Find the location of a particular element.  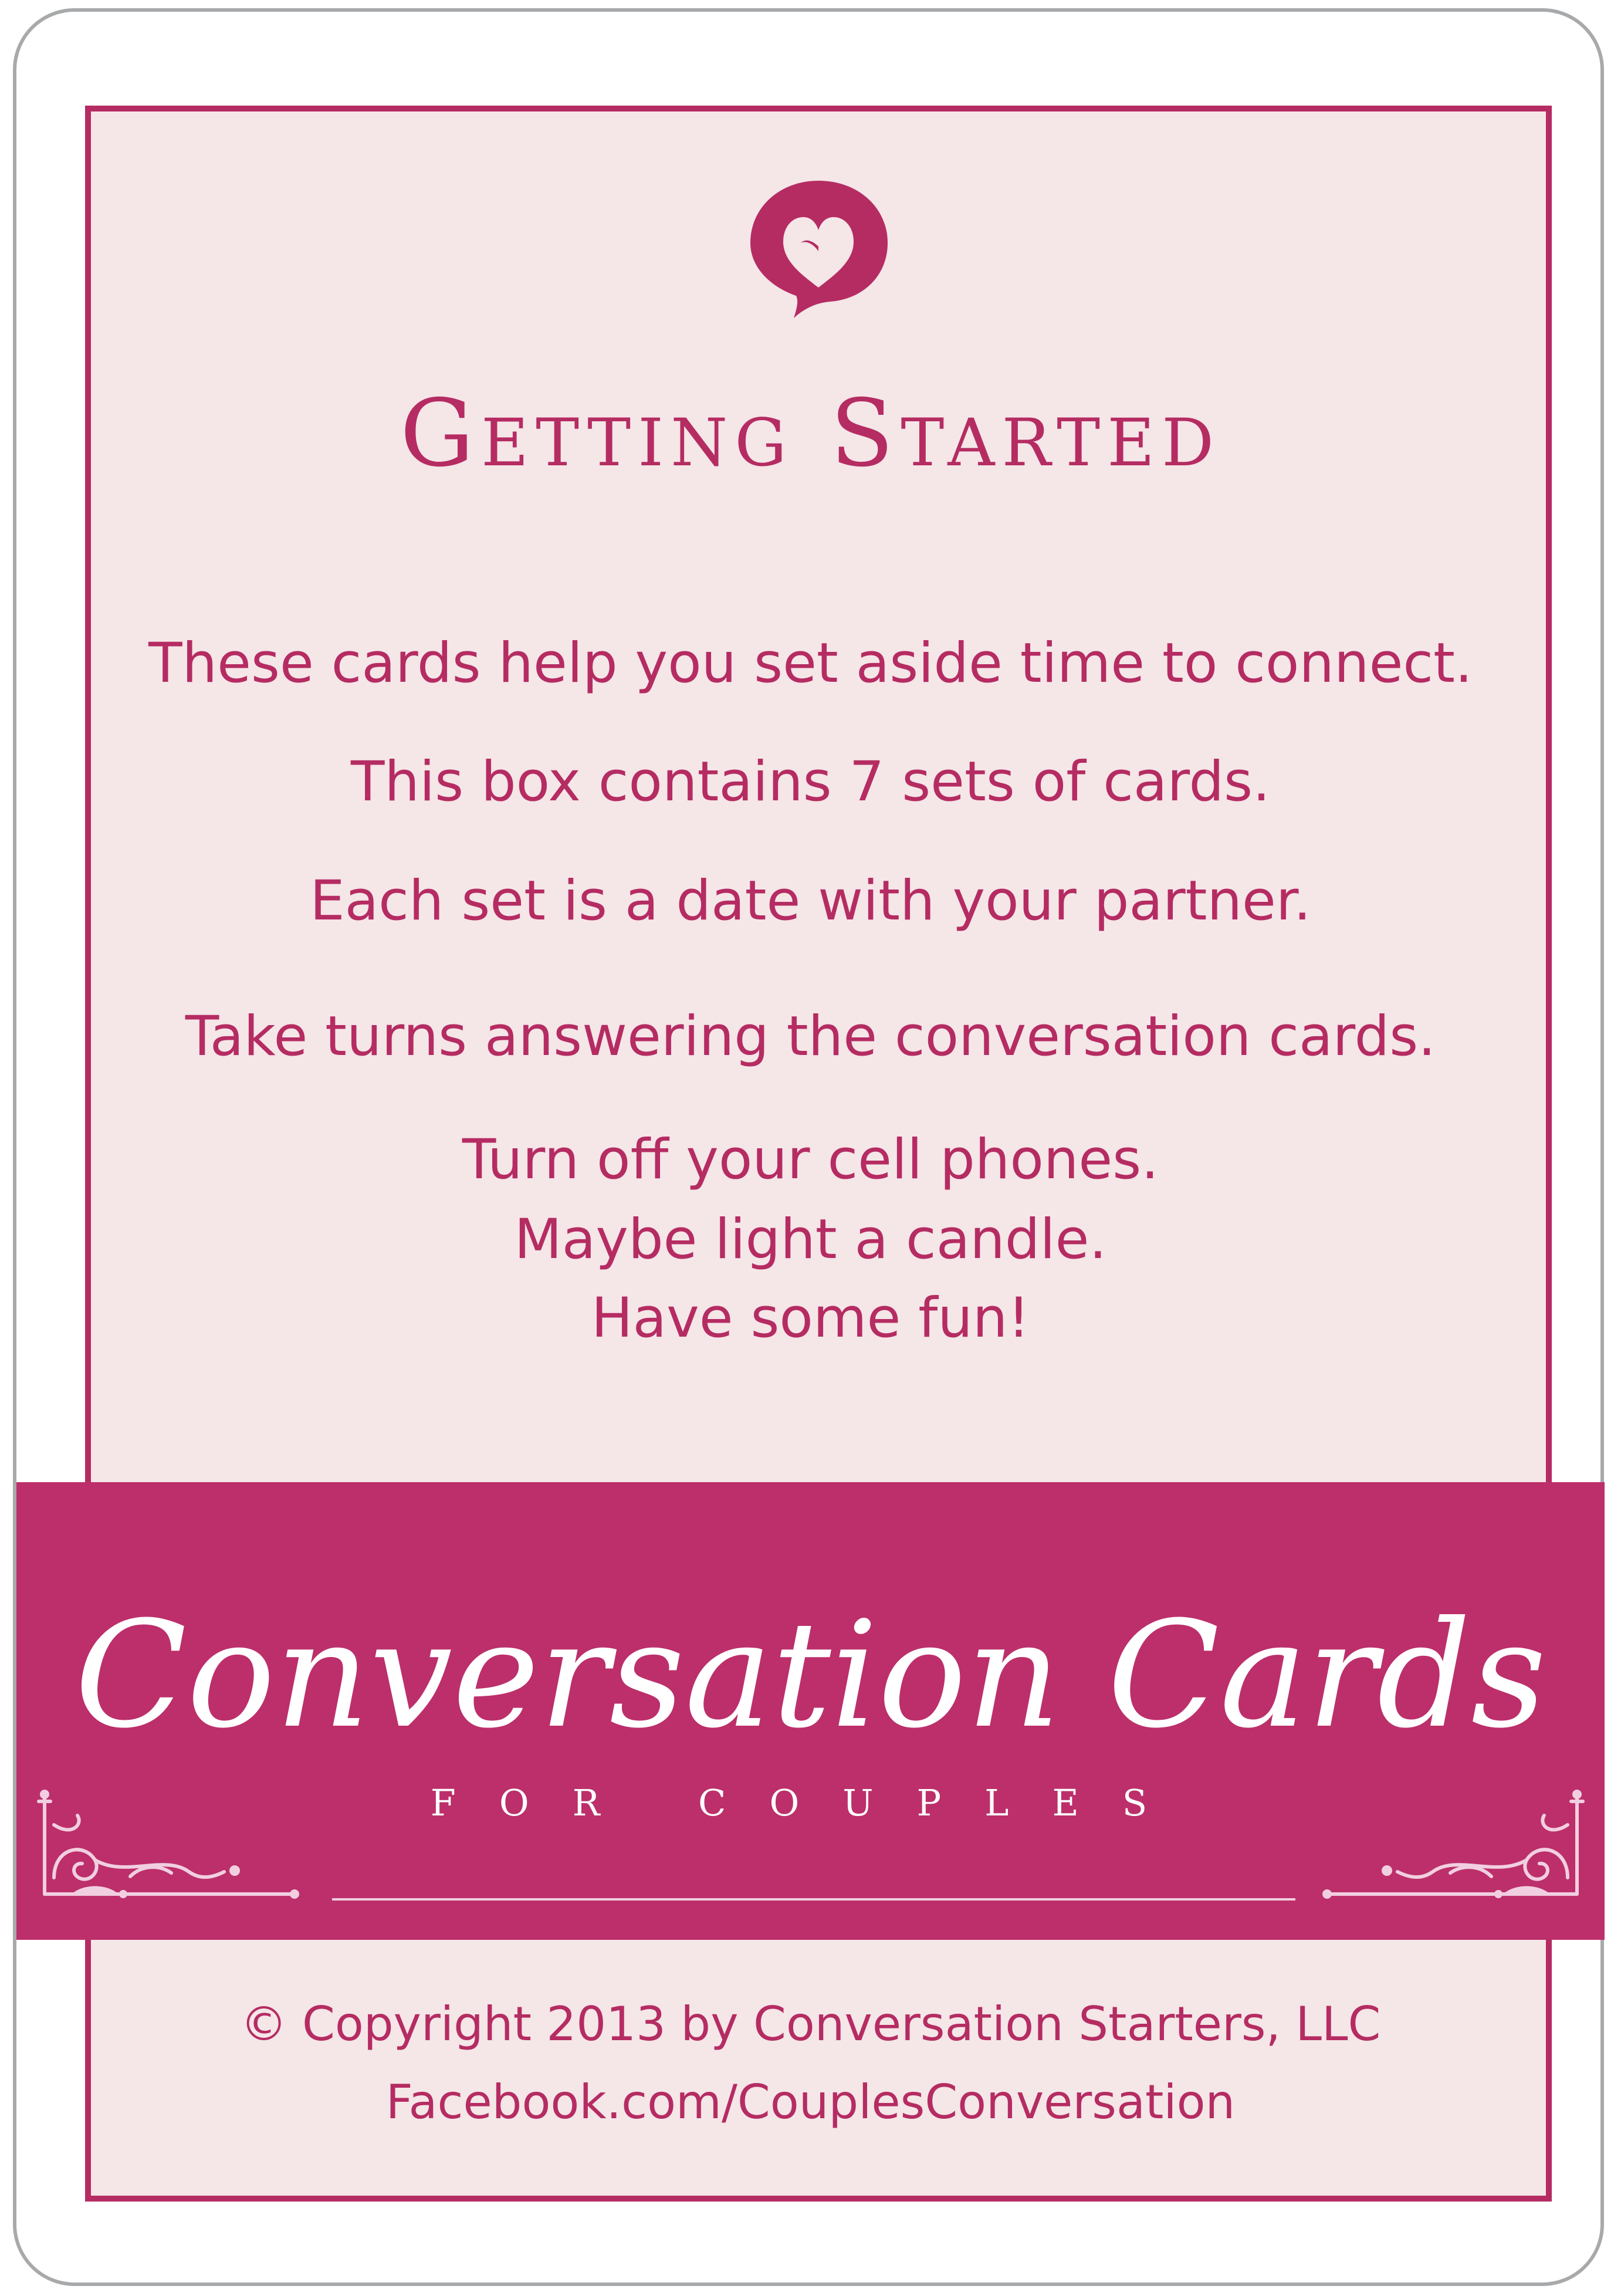

card-title: Getting Started is located at coordinates (810, 434).